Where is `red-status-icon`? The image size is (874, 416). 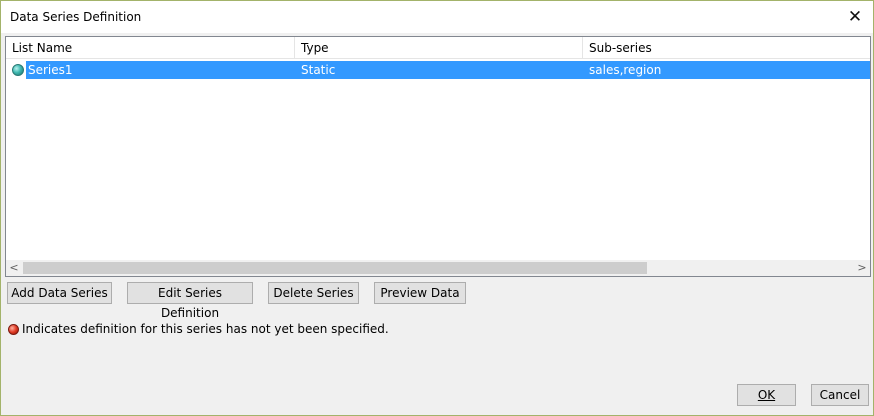 red-status-icon is located at coordinates (13, 329).